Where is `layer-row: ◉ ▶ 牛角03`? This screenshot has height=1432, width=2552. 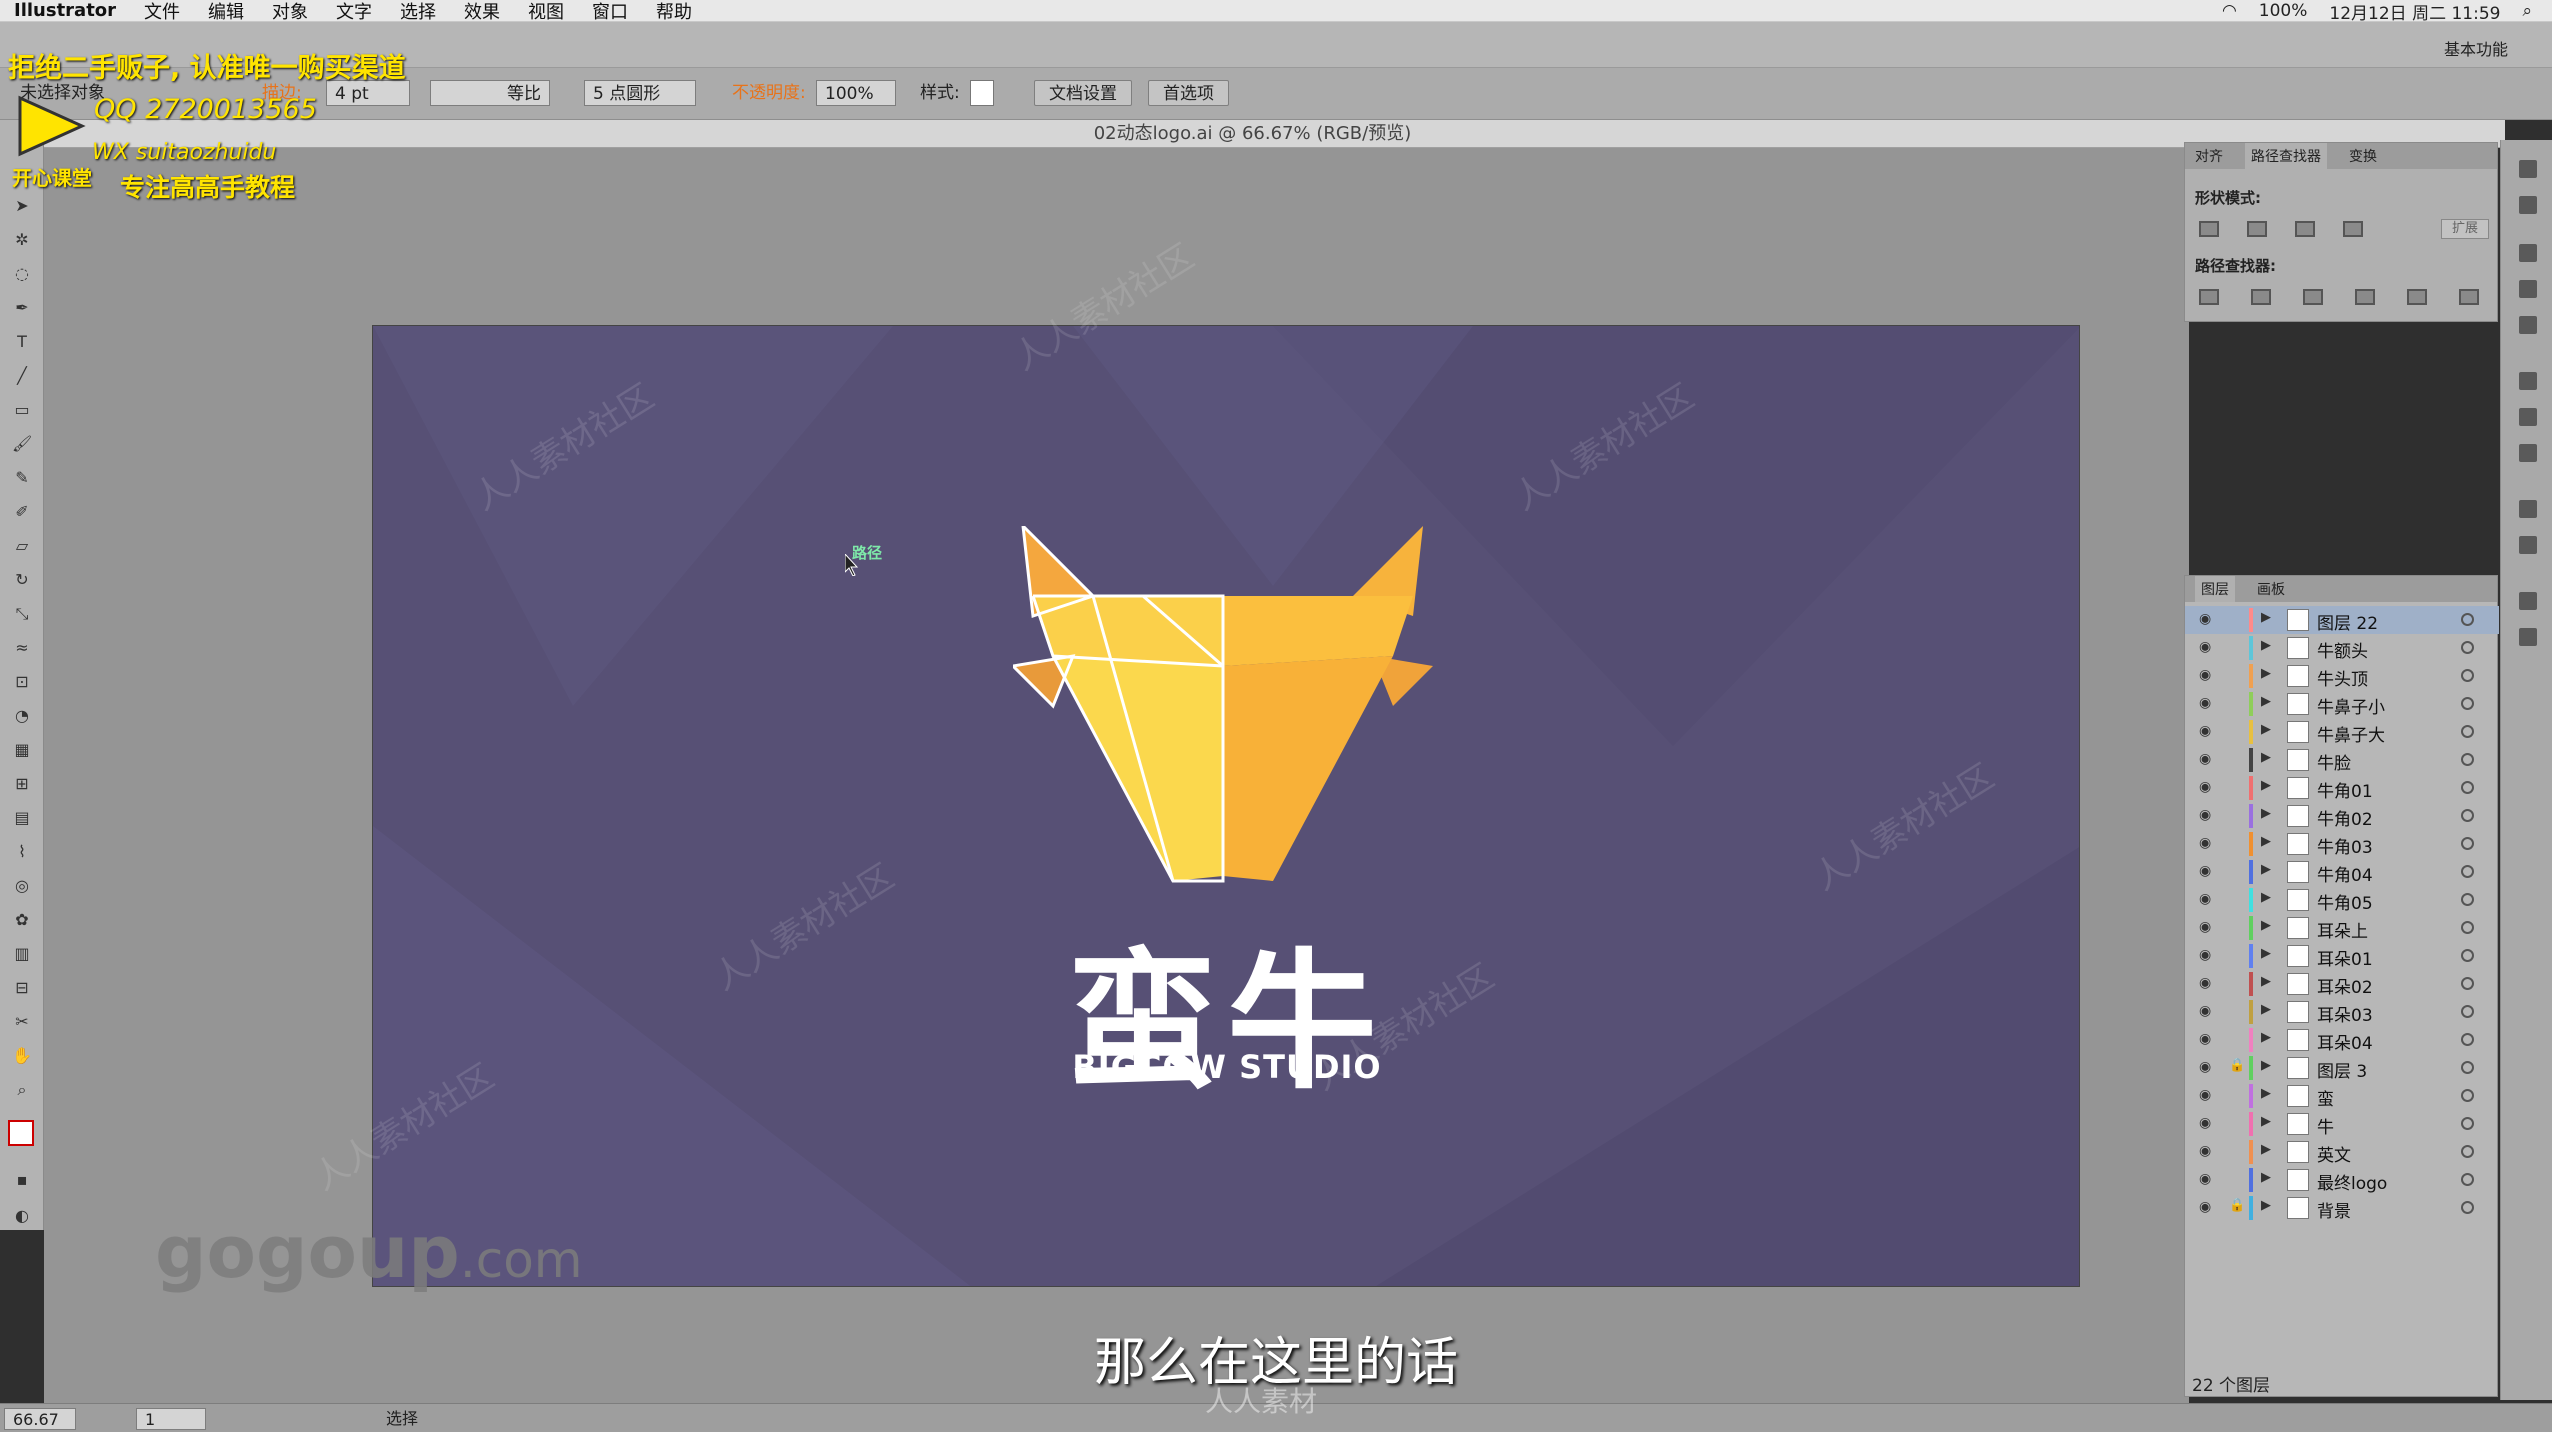
layer-row: ◉ ▶ 牛角03 is located at coordinates (2342, 844).